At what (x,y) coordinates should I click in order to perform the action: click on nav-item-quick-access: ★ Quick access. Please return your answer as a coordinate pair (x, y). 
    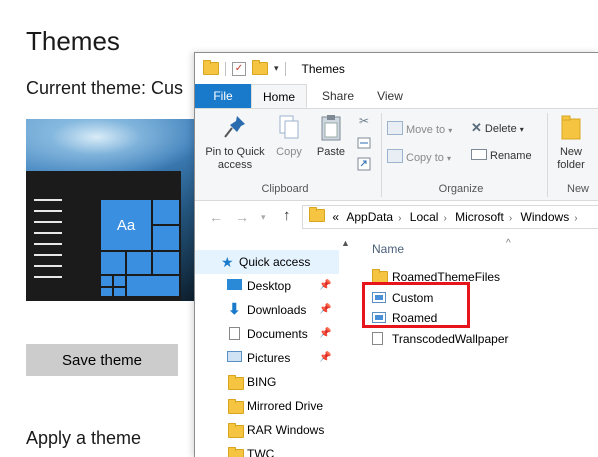
    Looking at the image, I should click on (267, 262).